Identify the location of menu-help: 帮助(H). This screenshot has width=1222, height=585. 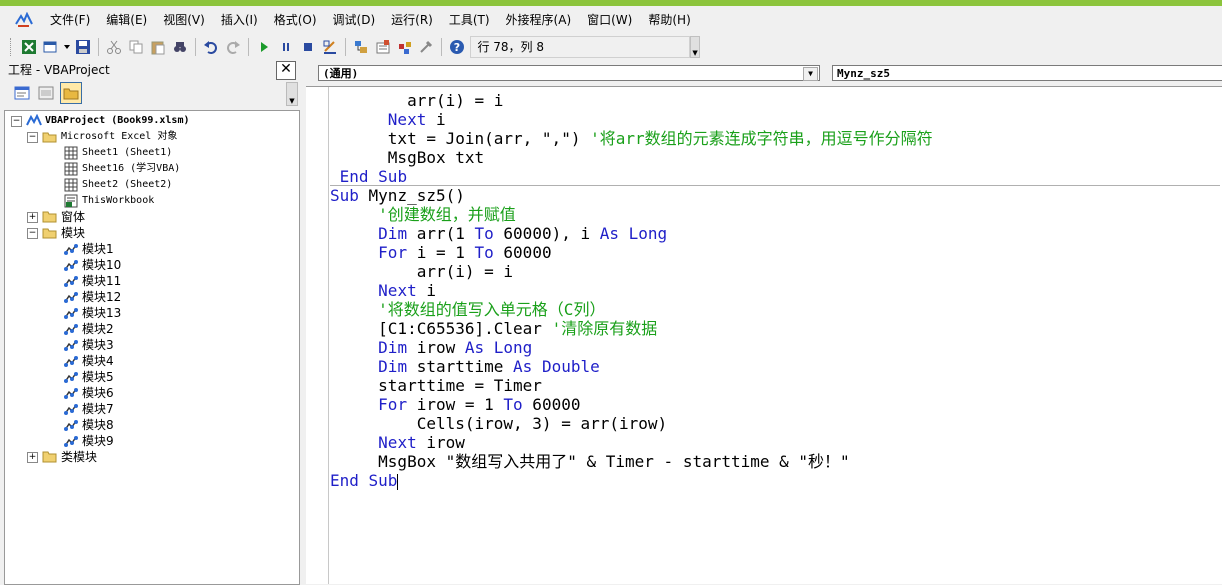
(669, 20).